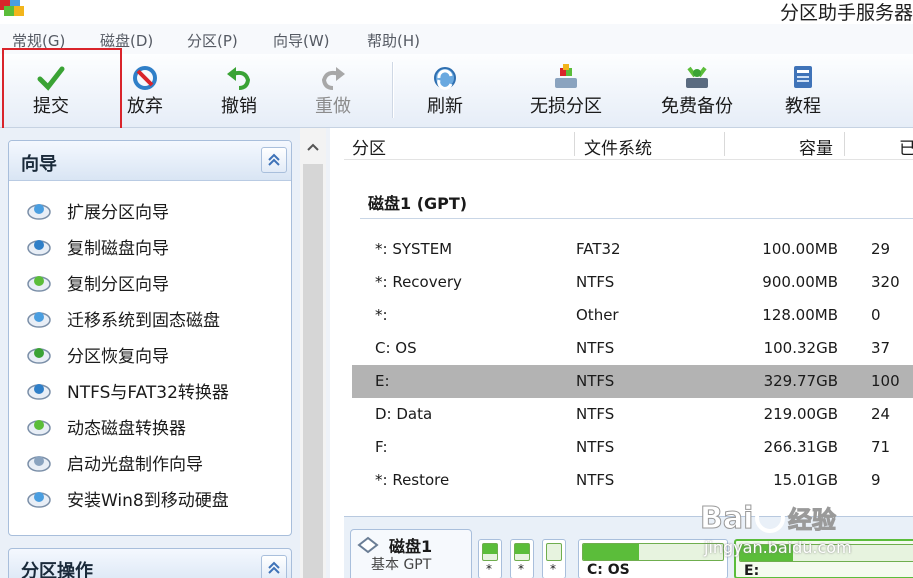 The height and width of the screenshot is (578, 913). What do you see at coordinates (393, 40) in the screenshot?
I see `menu-help: 帮助(H)` at bounding box center [393, 40].